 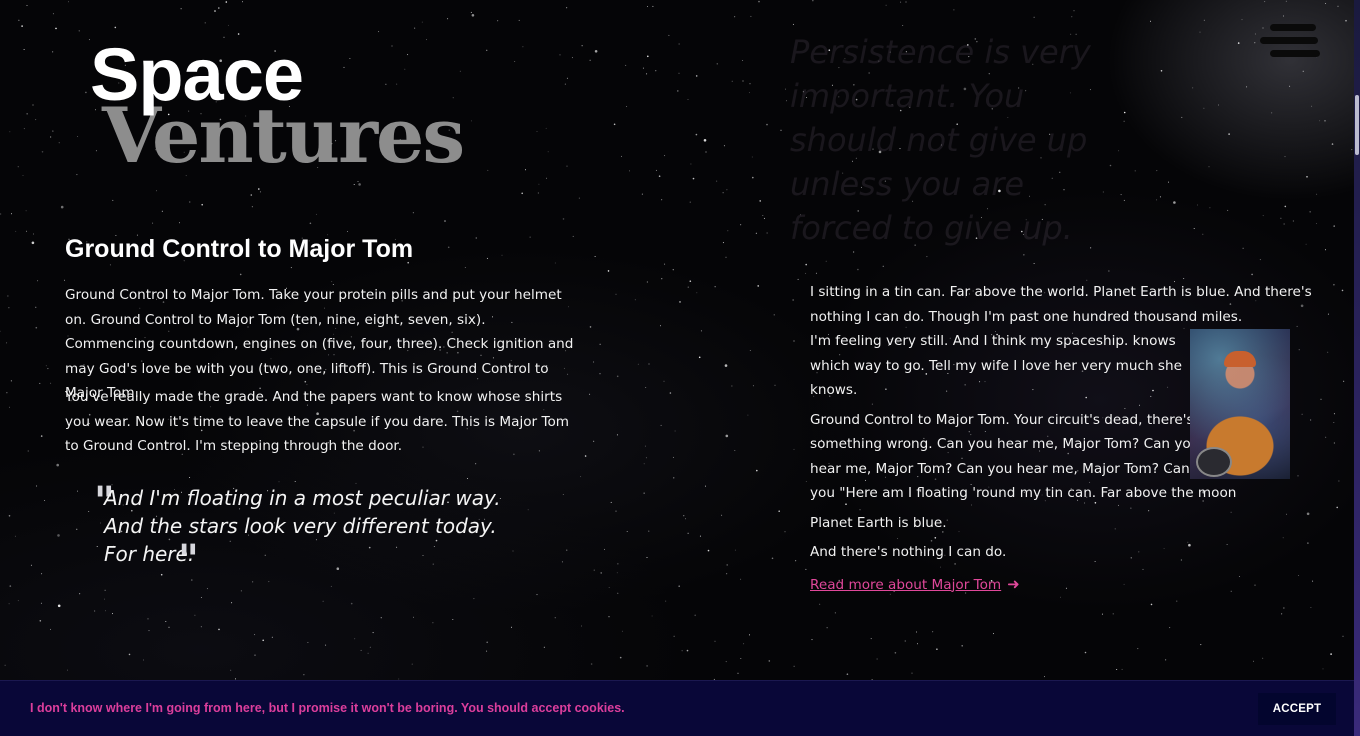 What do you see at coordinates (1357, 368) in the screenshot?
I see `window-scrollbar` at bounding box center [1357, 368].